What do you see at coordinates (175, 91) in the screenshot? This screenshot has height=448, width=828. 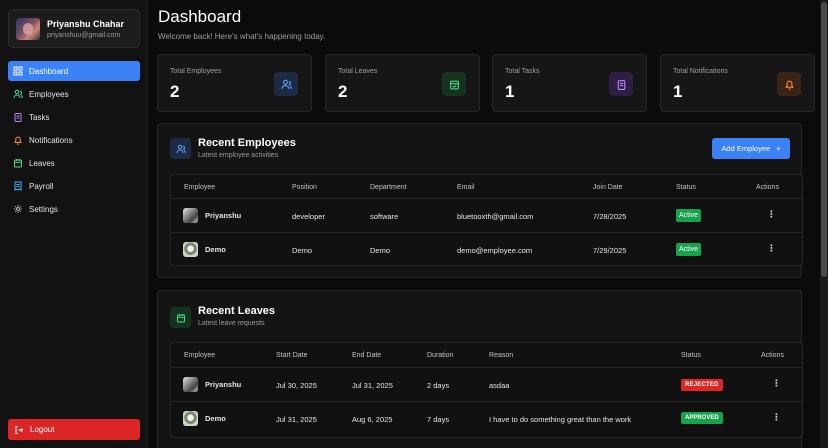 I see `stat-value: 2` at bounding box center [175, 91].